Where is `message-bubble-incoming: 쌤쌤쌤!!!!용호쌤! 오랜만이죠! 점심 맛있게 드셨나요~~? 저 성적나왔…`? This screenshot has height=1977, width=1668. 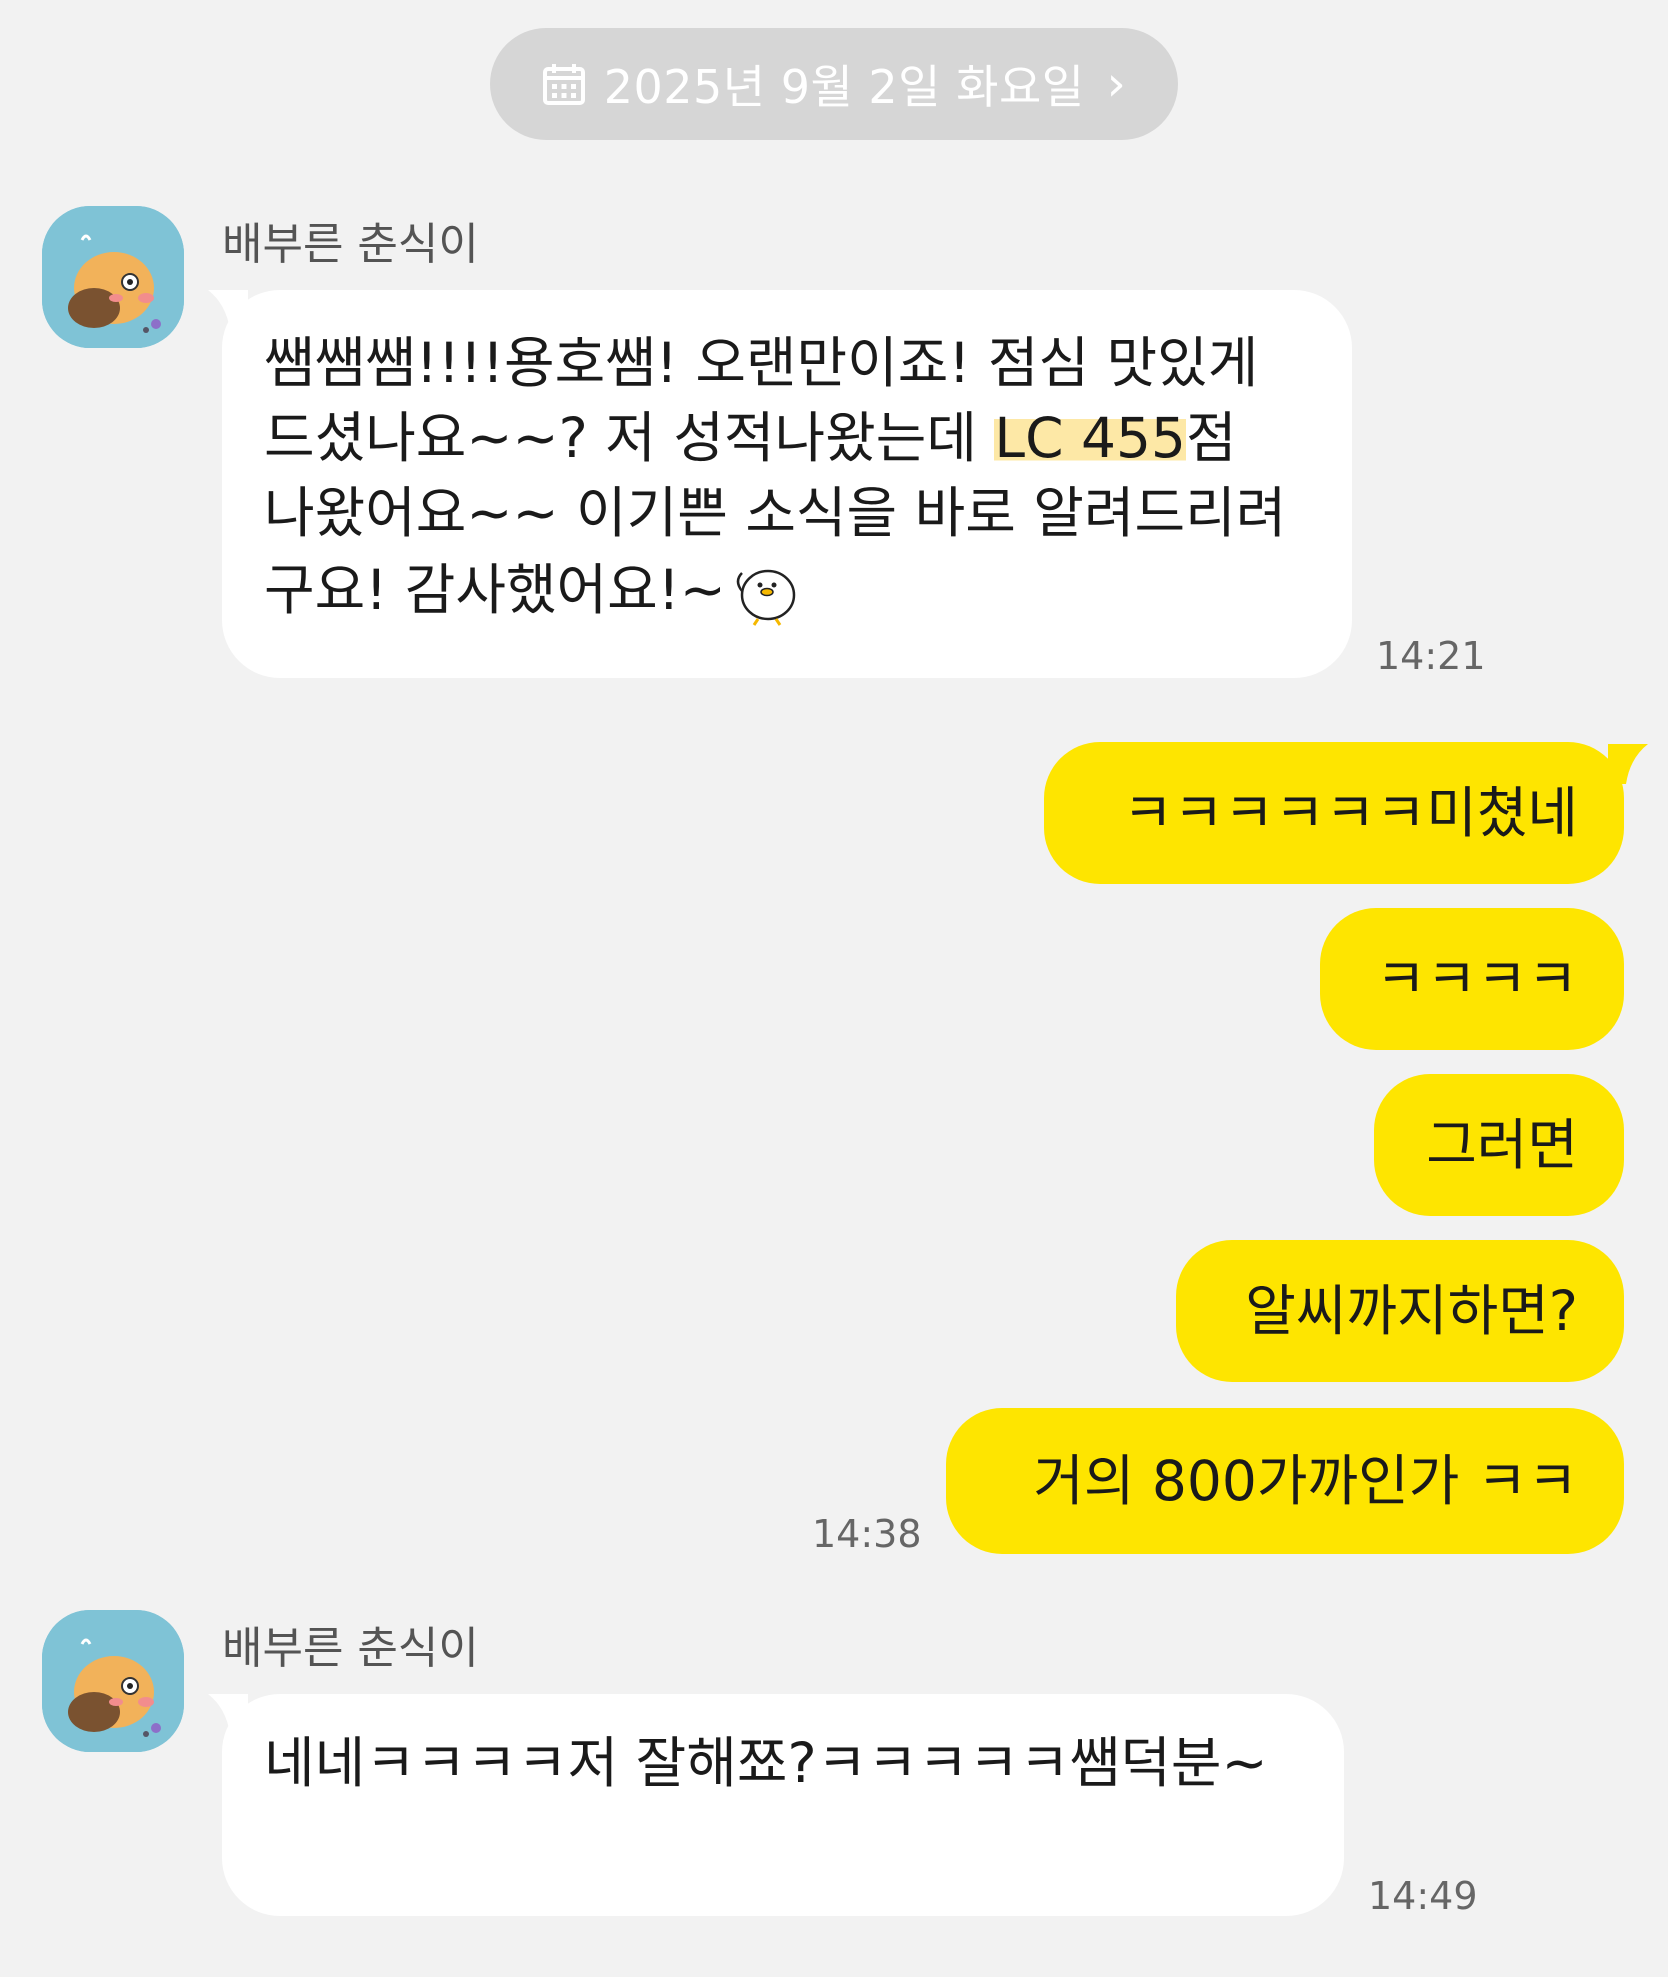
message-bubble-incoming: 쌤쌤쌤!!!!용호쌤! 오랜만이죠! 점심 맛있게 드셨나요~~? 저 성적나왔… is located at coordinates (787, 484).